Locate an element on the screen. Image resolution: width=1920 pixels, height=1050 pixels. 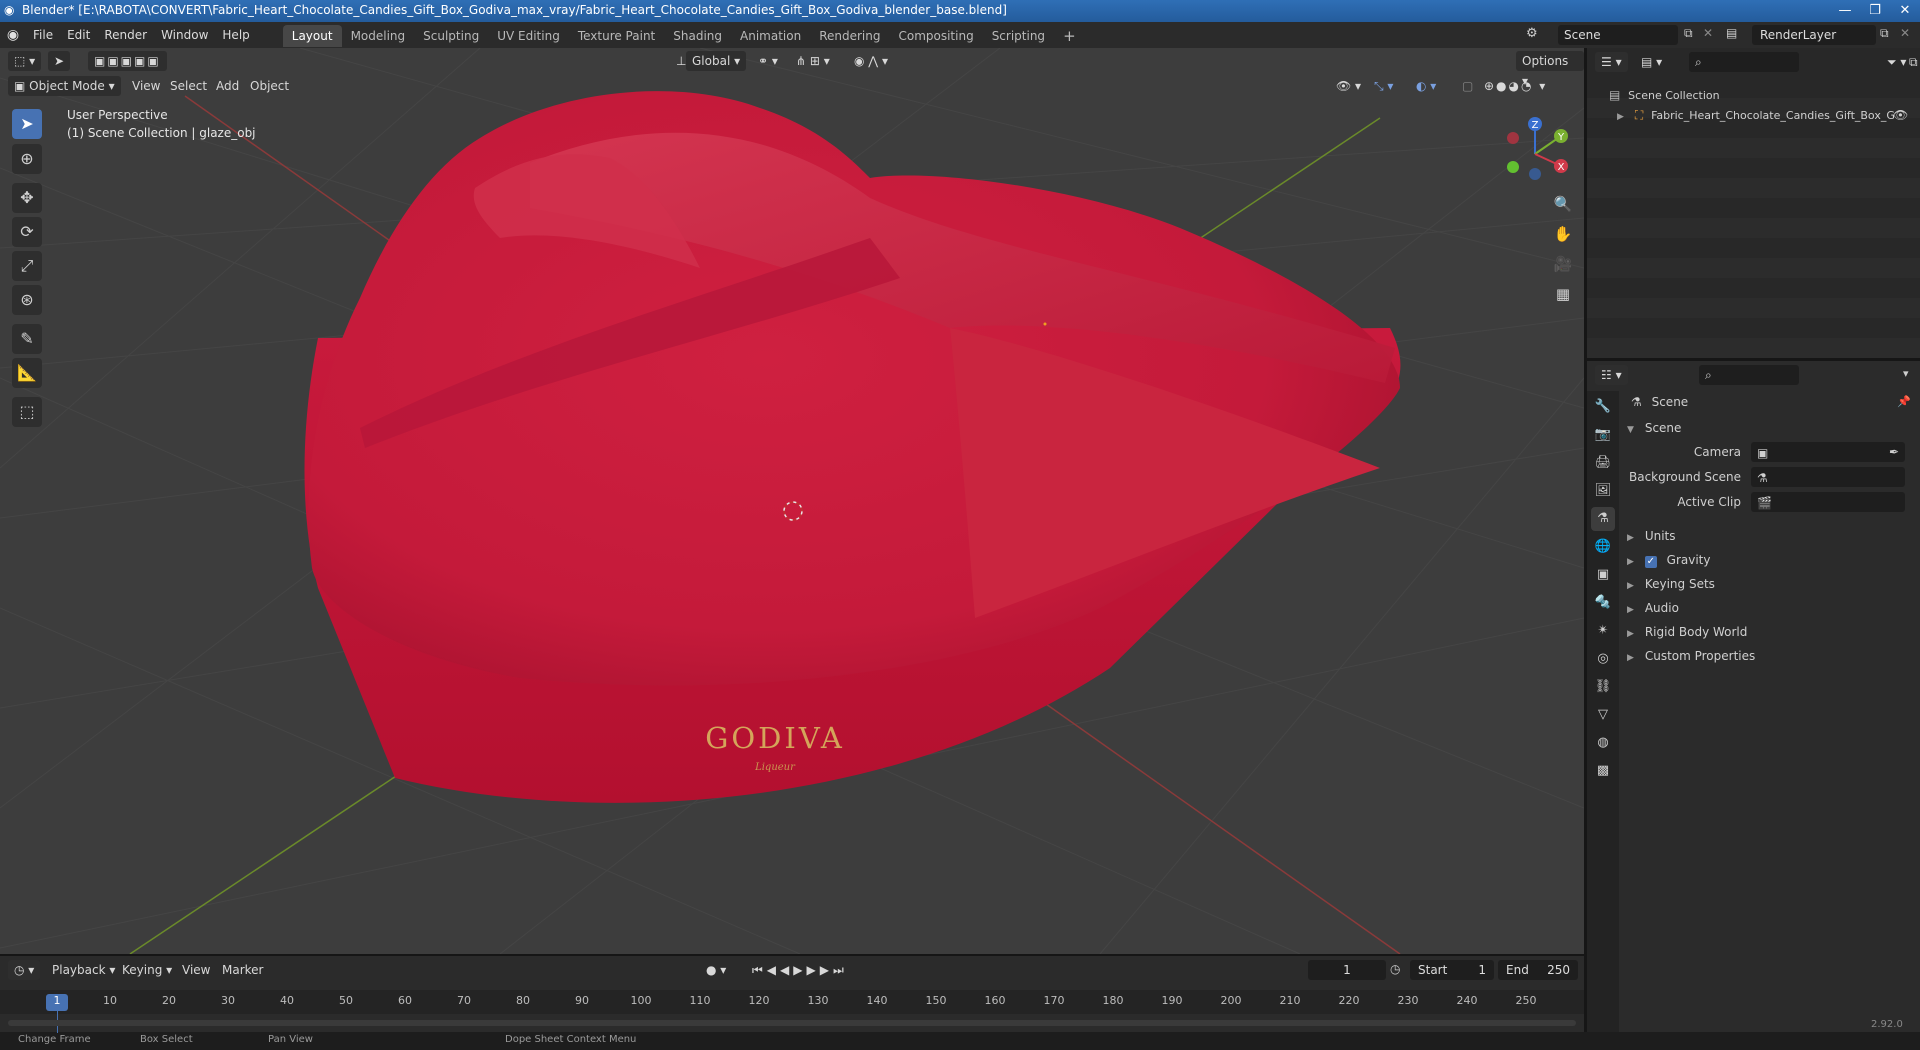
perspective-toggle-icon: ▦ is located at coordinates (1563, 294).